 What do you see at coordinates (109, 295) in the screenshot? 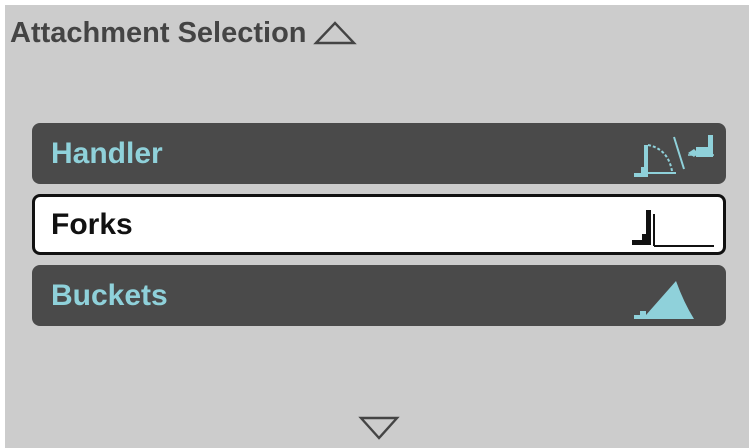
I see `menu-item-label: Buckets` at bounding box center [109, 295].